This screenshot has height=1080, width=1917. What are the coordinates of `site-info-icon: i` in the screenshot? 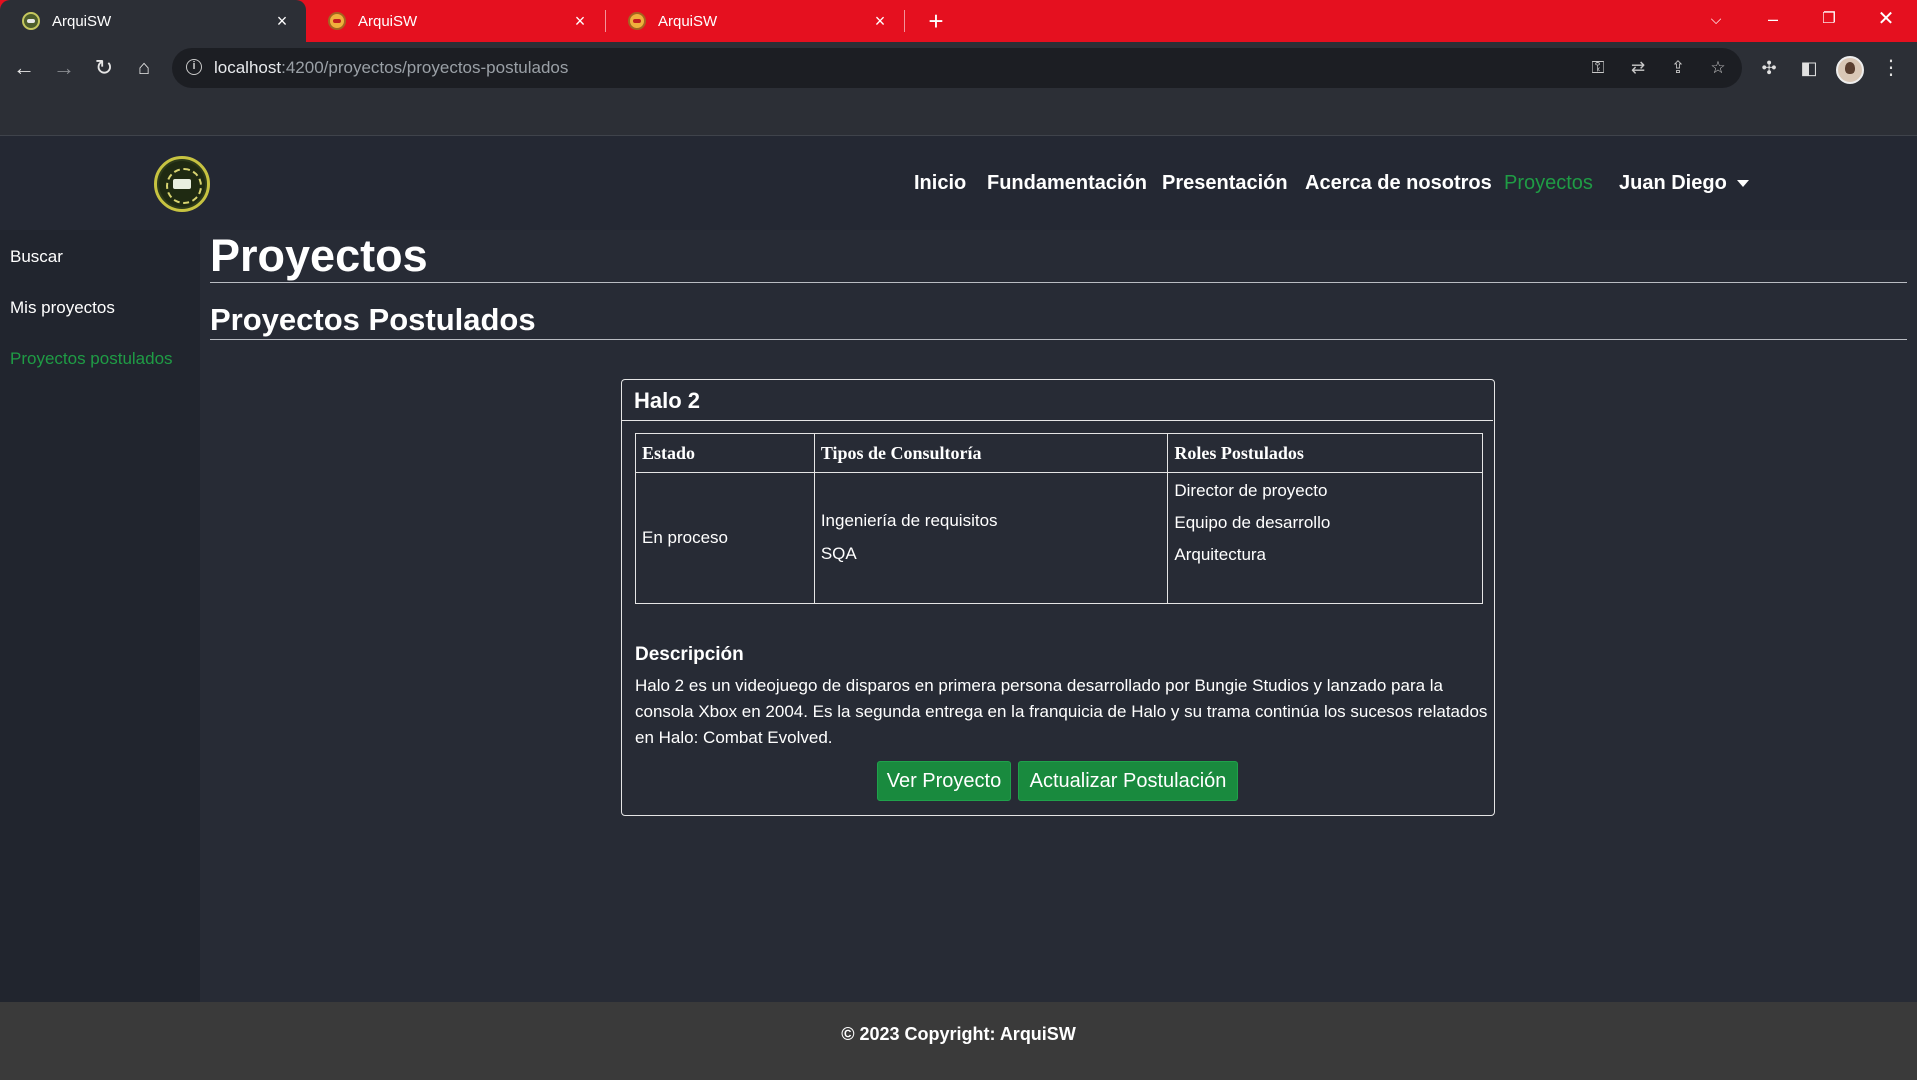 It's located at (194, 67).